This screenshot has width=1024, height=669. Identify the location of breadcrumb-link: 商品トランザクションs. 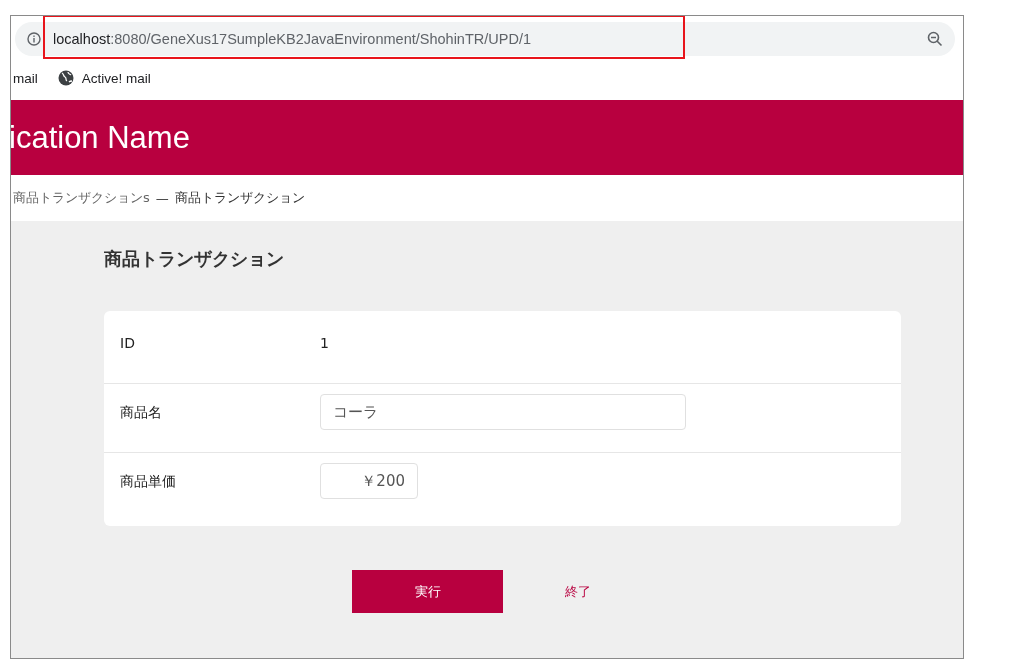
(81, 198).